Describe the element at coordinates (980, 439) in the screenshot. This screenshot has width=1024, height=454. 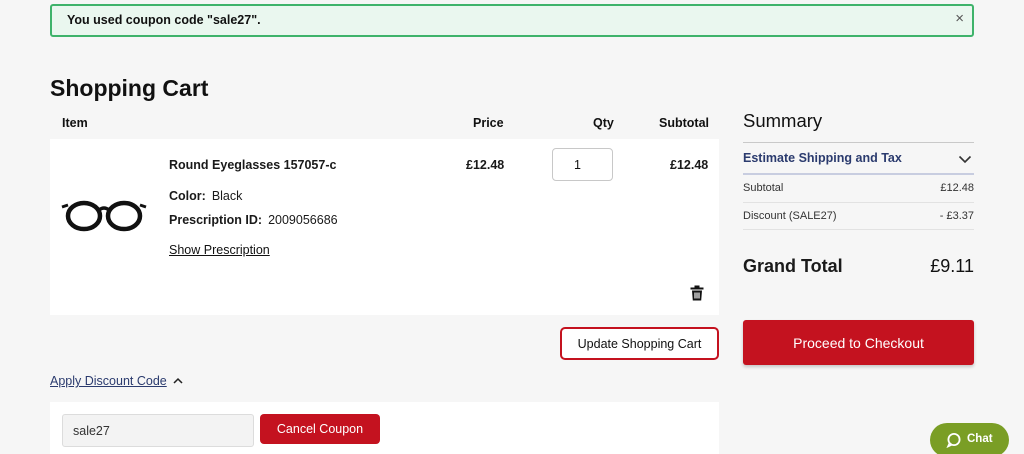
I see `chat-label: Chat` at that location.